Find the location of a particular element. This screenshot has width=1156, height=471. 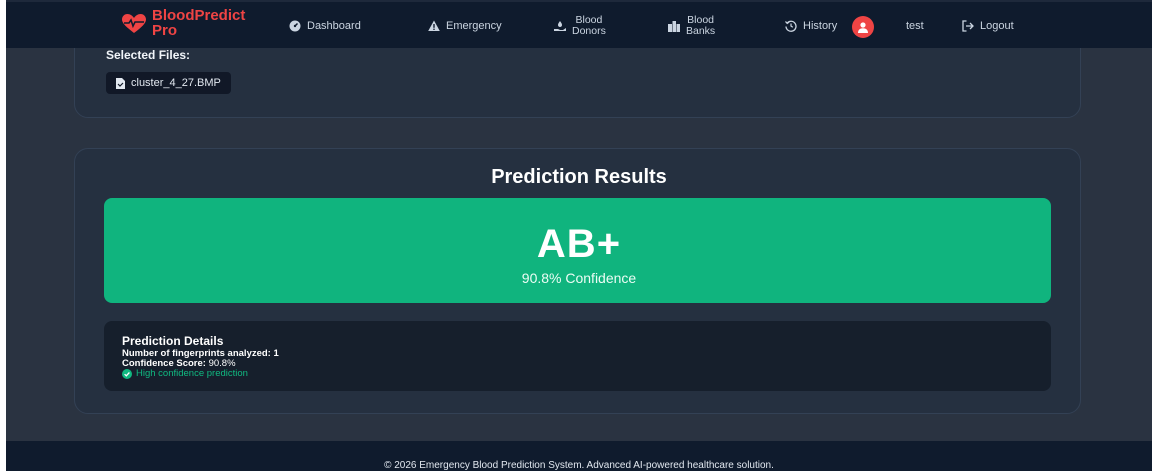

file-chip: cluster_4_27.BMP is located at coordinates (168, 83).